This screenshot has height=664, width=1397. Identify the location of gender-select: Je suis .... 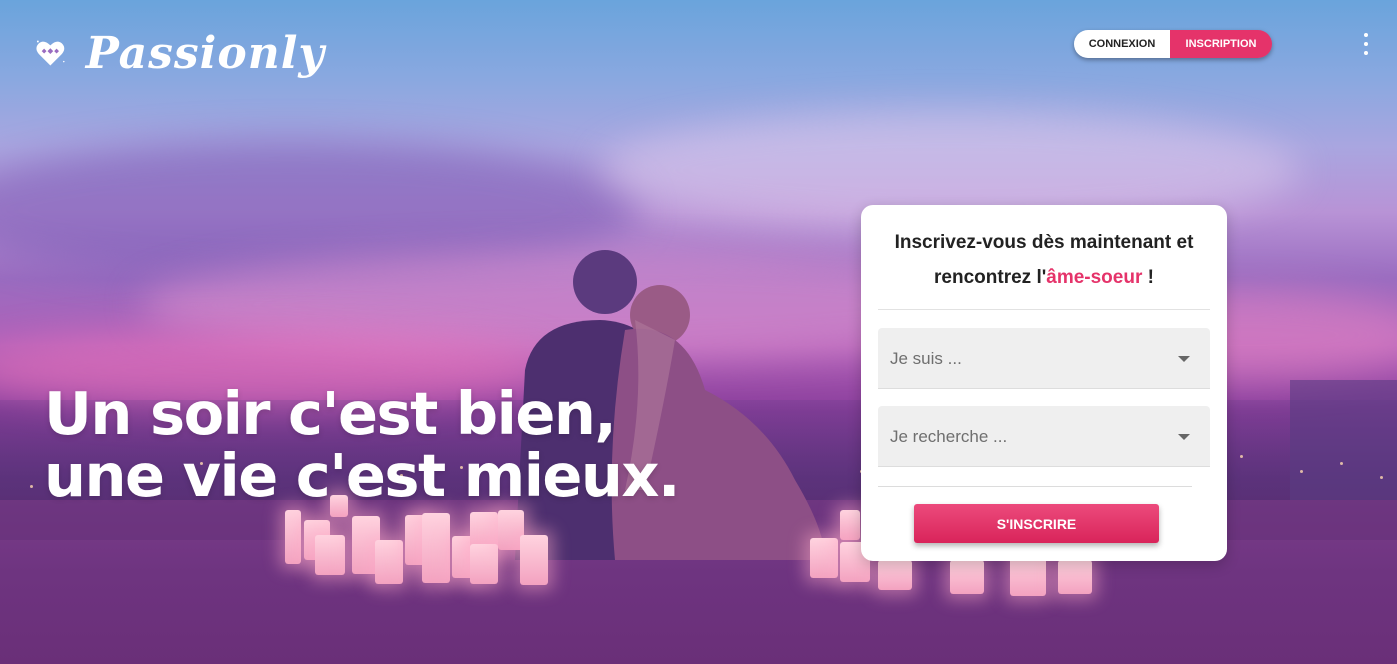
(1044, 358).